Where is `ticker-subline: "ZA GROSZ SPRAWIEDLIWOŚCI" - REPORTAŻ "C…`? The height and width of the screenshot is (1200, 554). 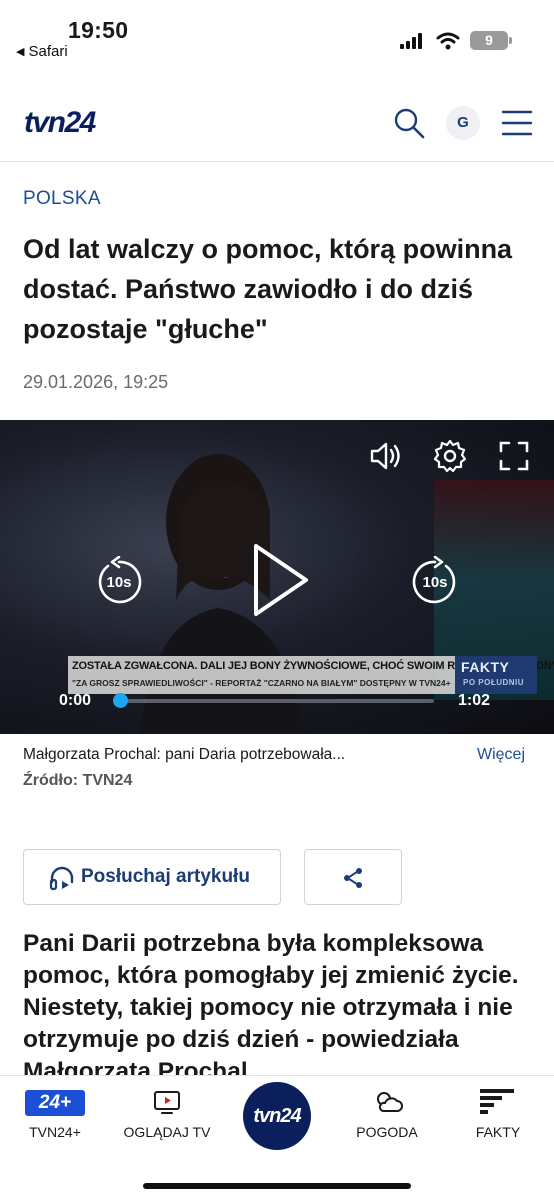 ticker-subline: "ZA GROSZ SPRAWIEDLIWOŚCI" - REPORTAŻ "C… is located at coordinates (261, 683).